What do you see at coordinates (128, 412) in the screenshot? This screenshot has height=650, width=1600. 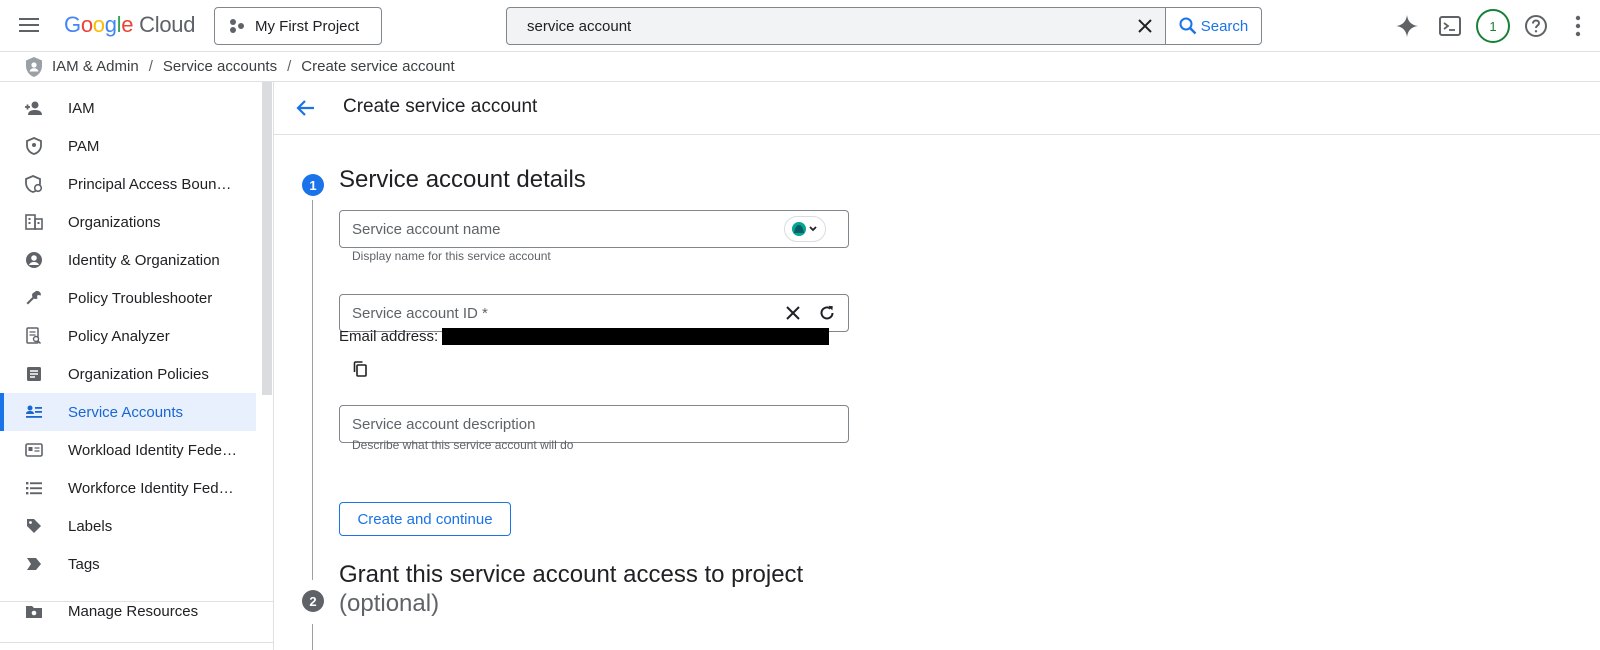 I see `sidebar-item-service-accounts: Service Accounts` at bounding box center [128, 412].